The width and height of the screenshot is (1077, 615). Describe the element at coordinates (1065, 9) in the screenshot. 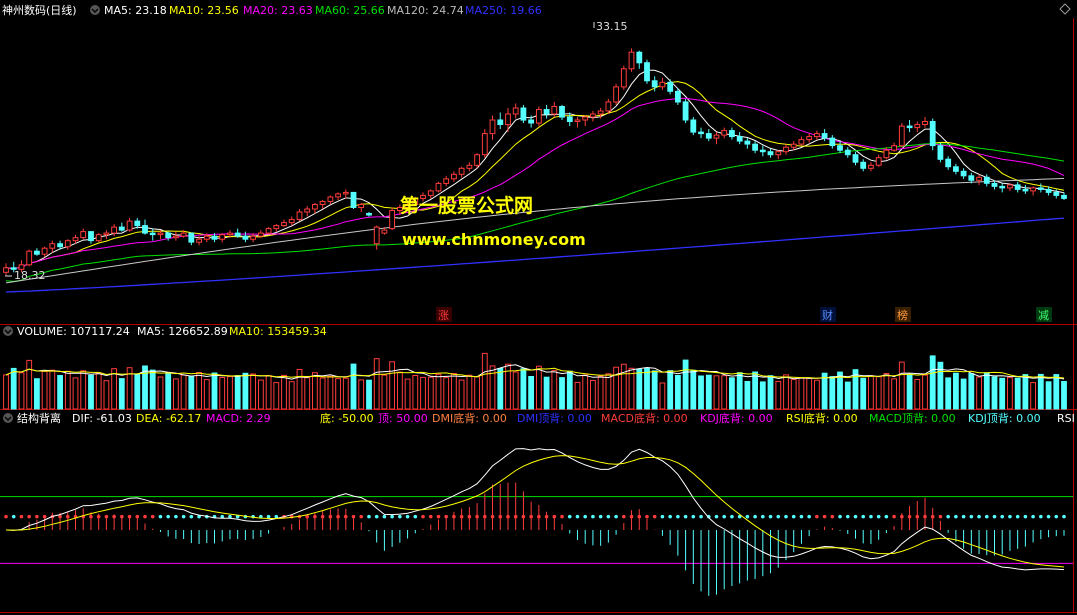

I see `diamond-icon` at that location.